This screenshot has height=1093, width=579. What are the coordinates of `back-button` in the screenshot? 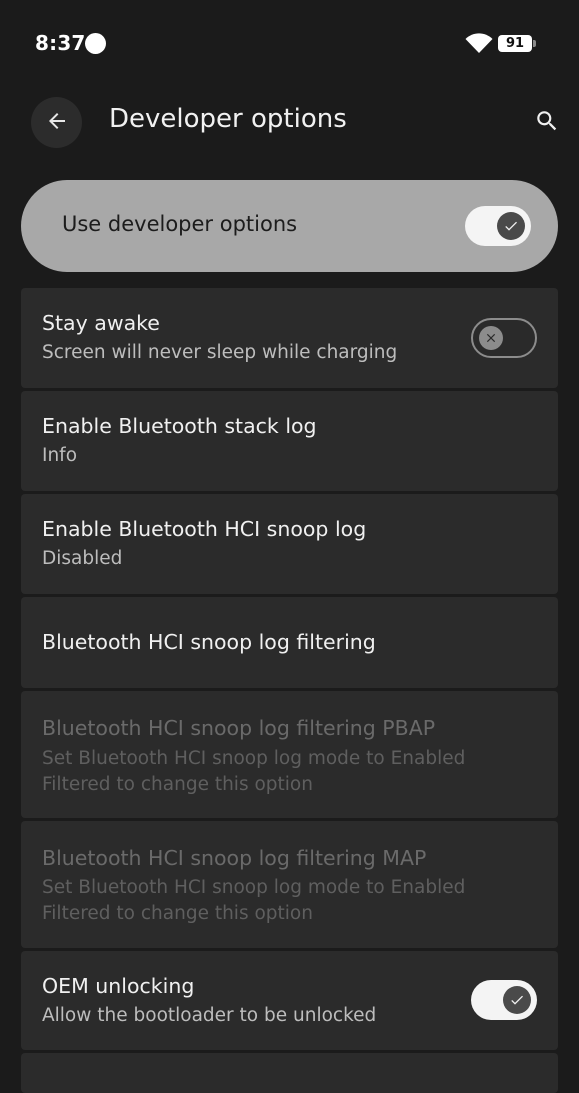 It's located at (56, 122).